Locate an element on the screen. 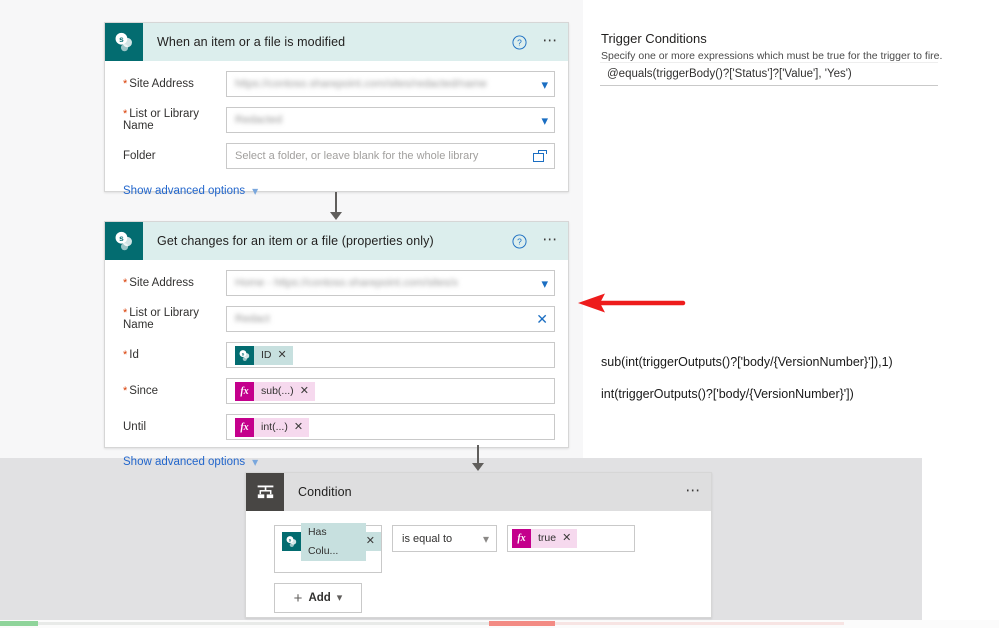 The width and height of the screenshot is (999, 628). condition-operand-input: s Has Colu... ✕ is located at coordinates (328, 547).